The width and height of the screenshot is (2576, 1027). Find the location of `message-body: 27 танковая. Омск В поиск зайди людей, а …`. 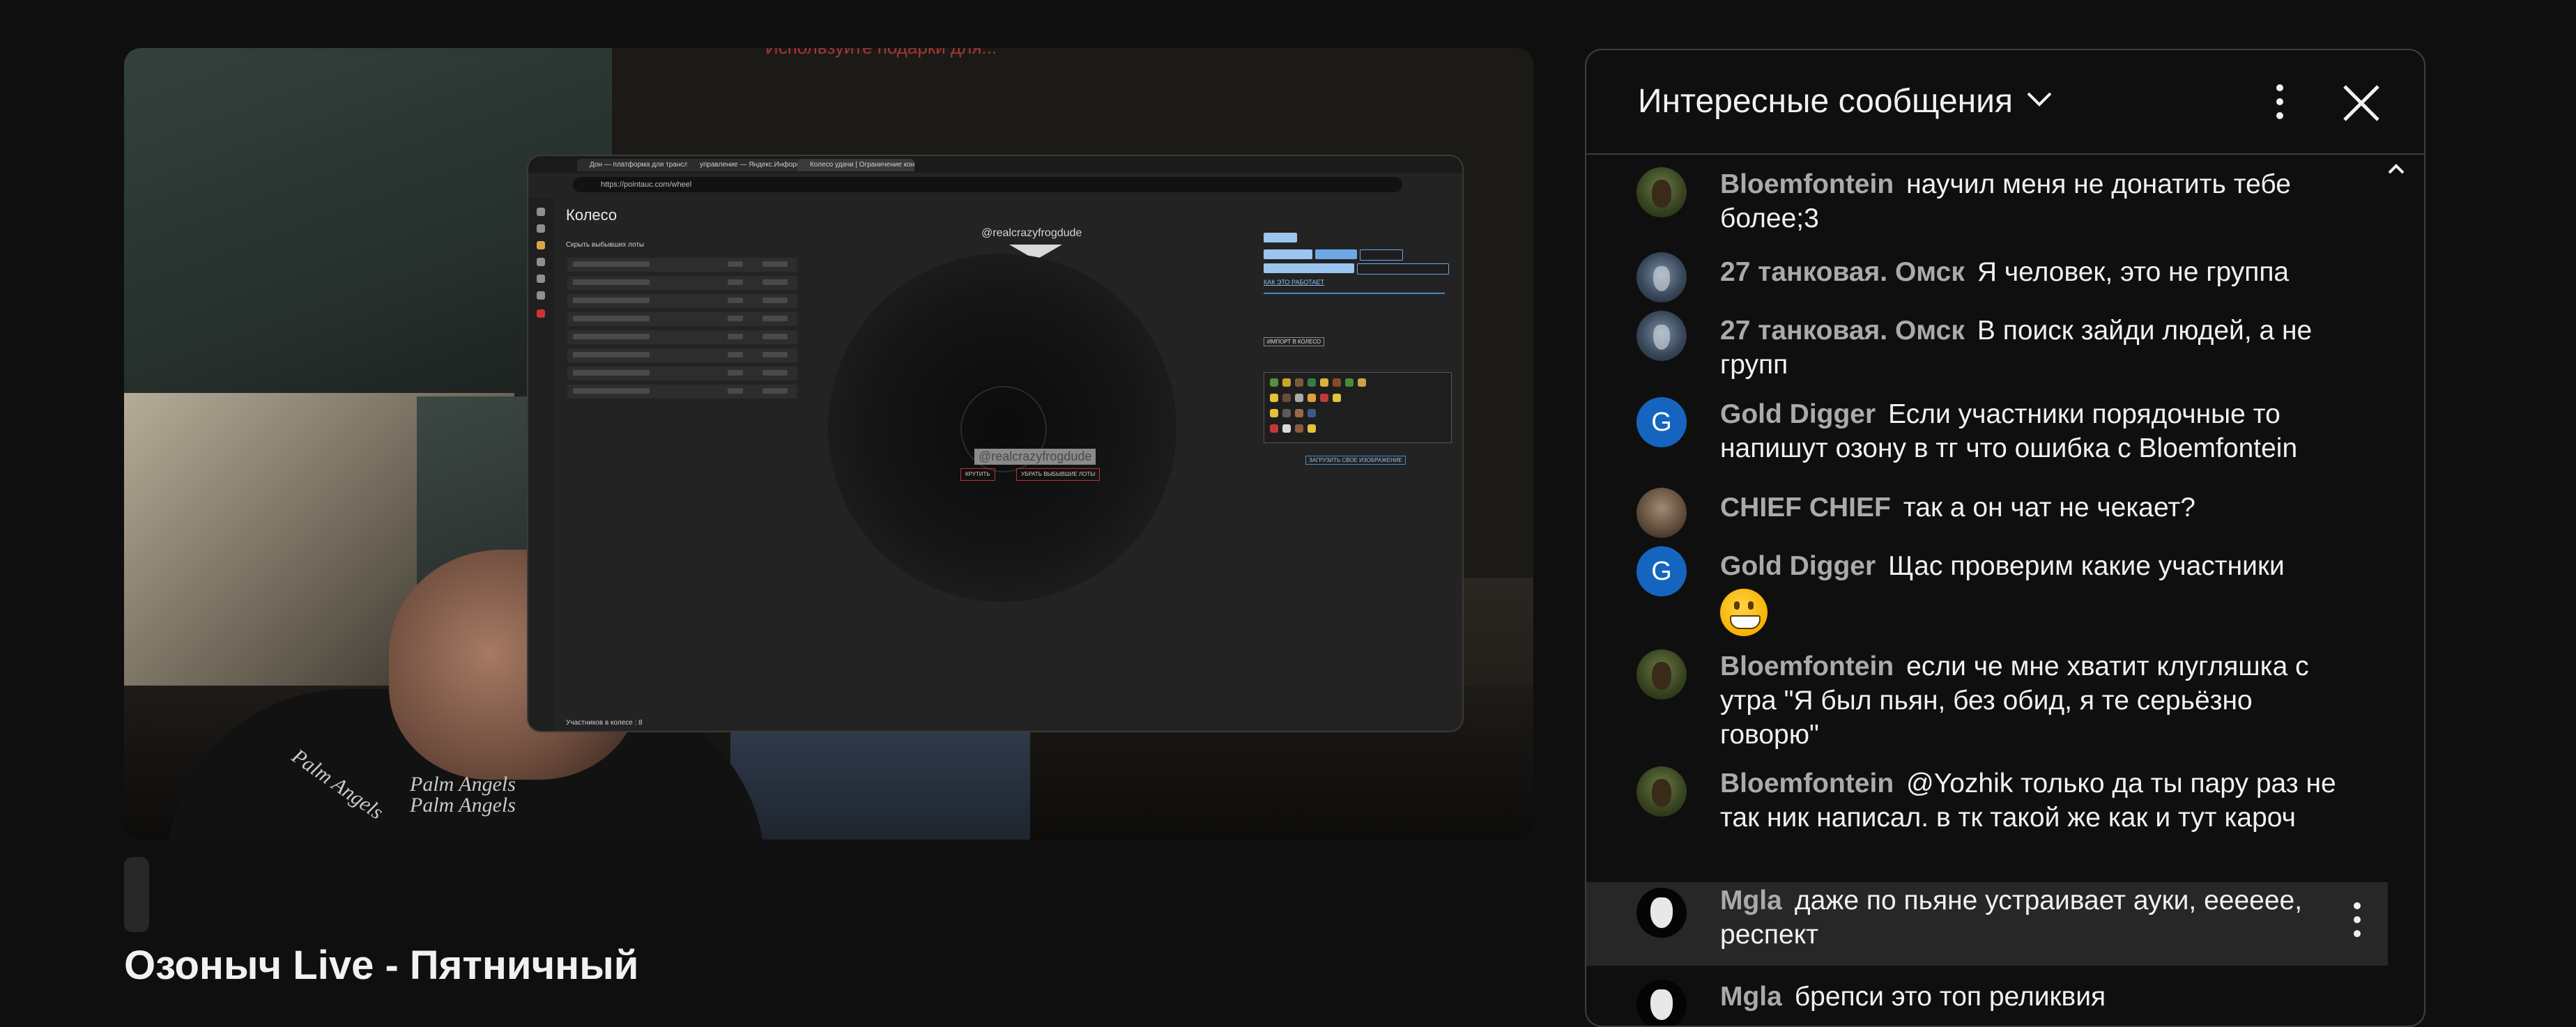

message-body: 27 танковая. Омск В поиск зайди людей, а … is located at coordinates (2033, 348).